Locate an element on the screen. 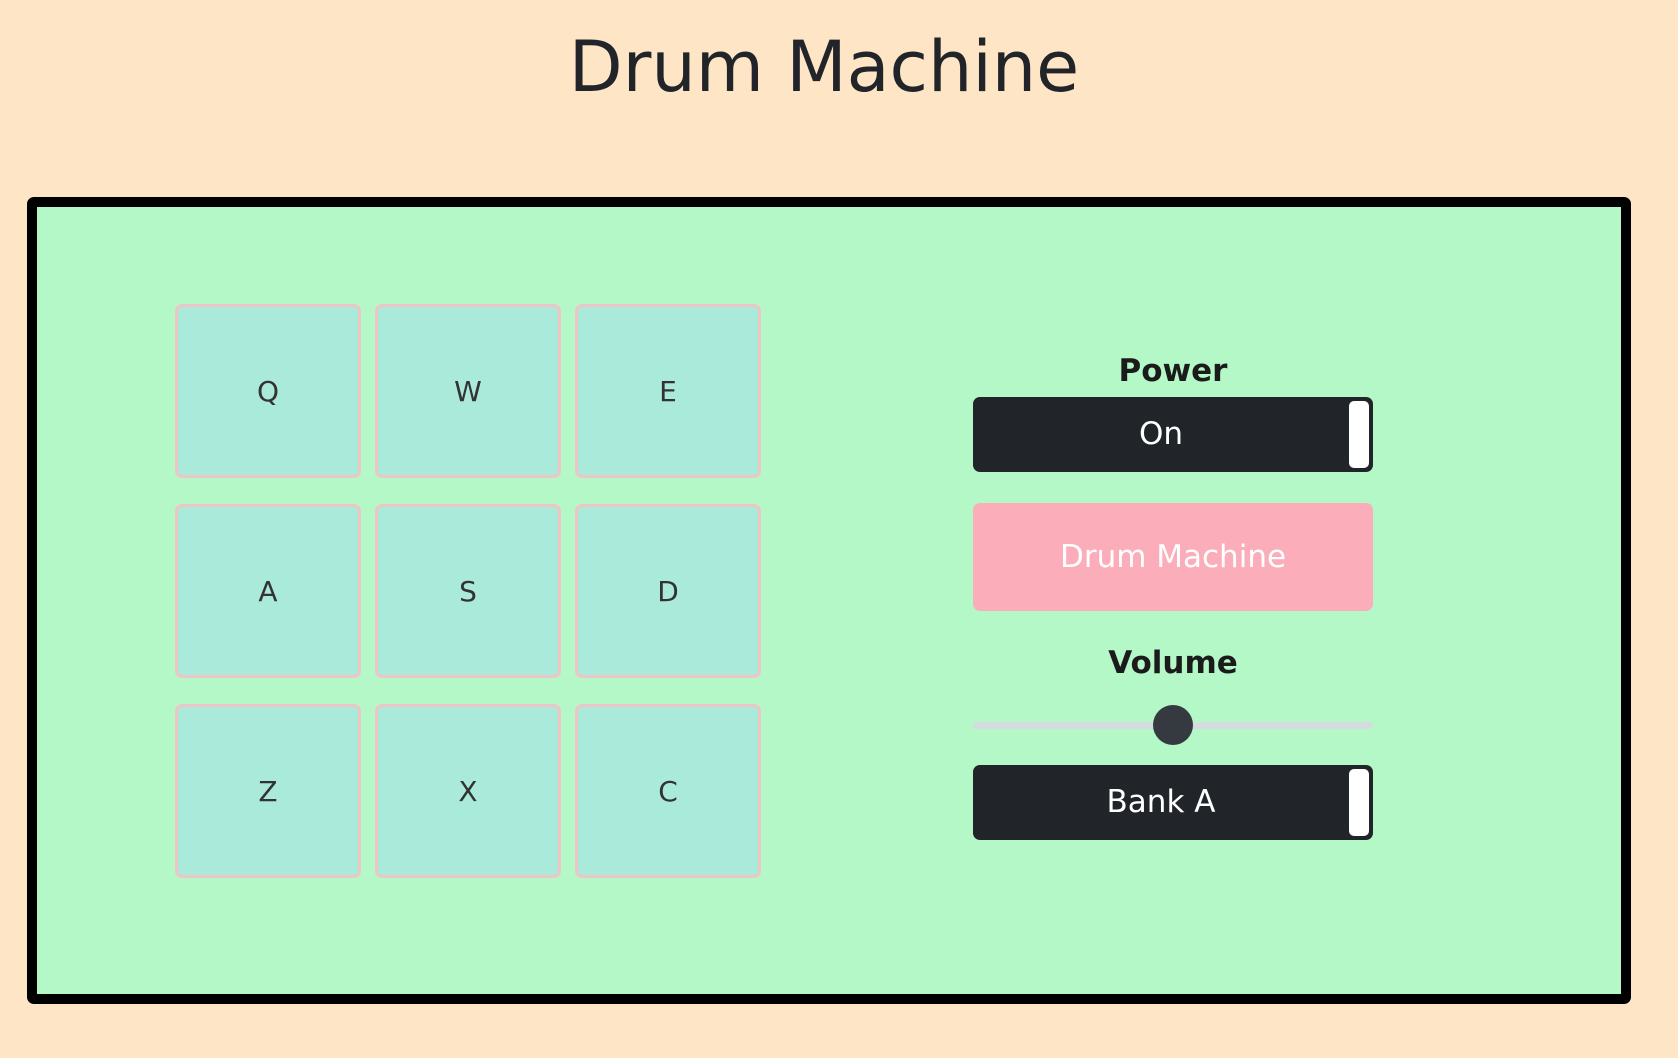 The width and height of the screenshot is (1678, 1058). volume-label: Volume is located at coordinates (1173, 663).